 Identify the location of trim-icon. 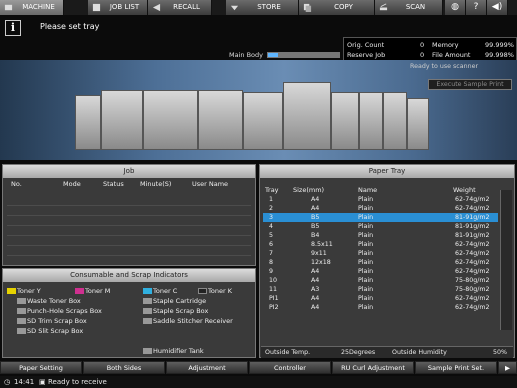
(21, 321).